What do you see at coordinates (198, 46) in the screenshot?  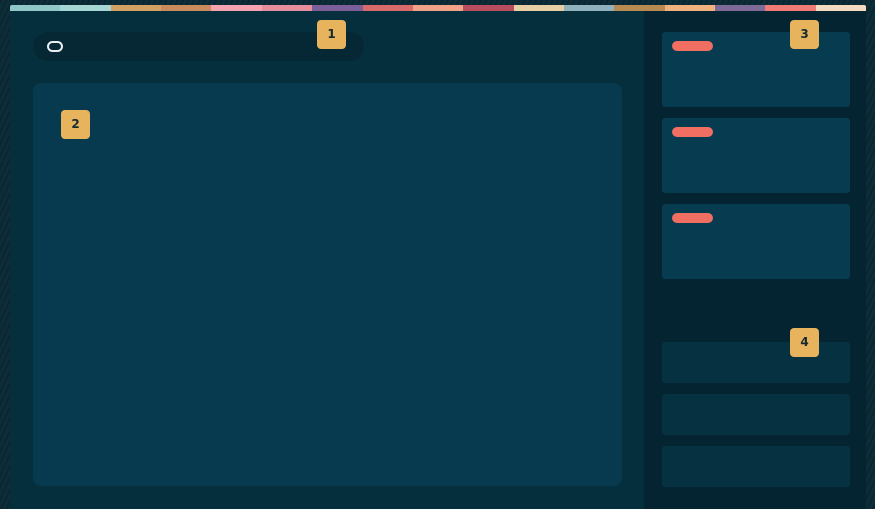 I see `search-bar` at bounding box center [198, 46].